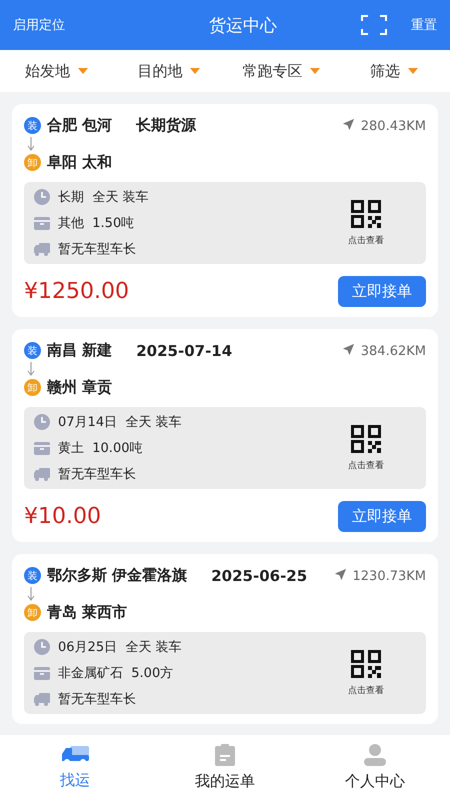  Describe the element at coordinates (424, 25) in the screenshot. I see `reset-button: 重置` at that location.